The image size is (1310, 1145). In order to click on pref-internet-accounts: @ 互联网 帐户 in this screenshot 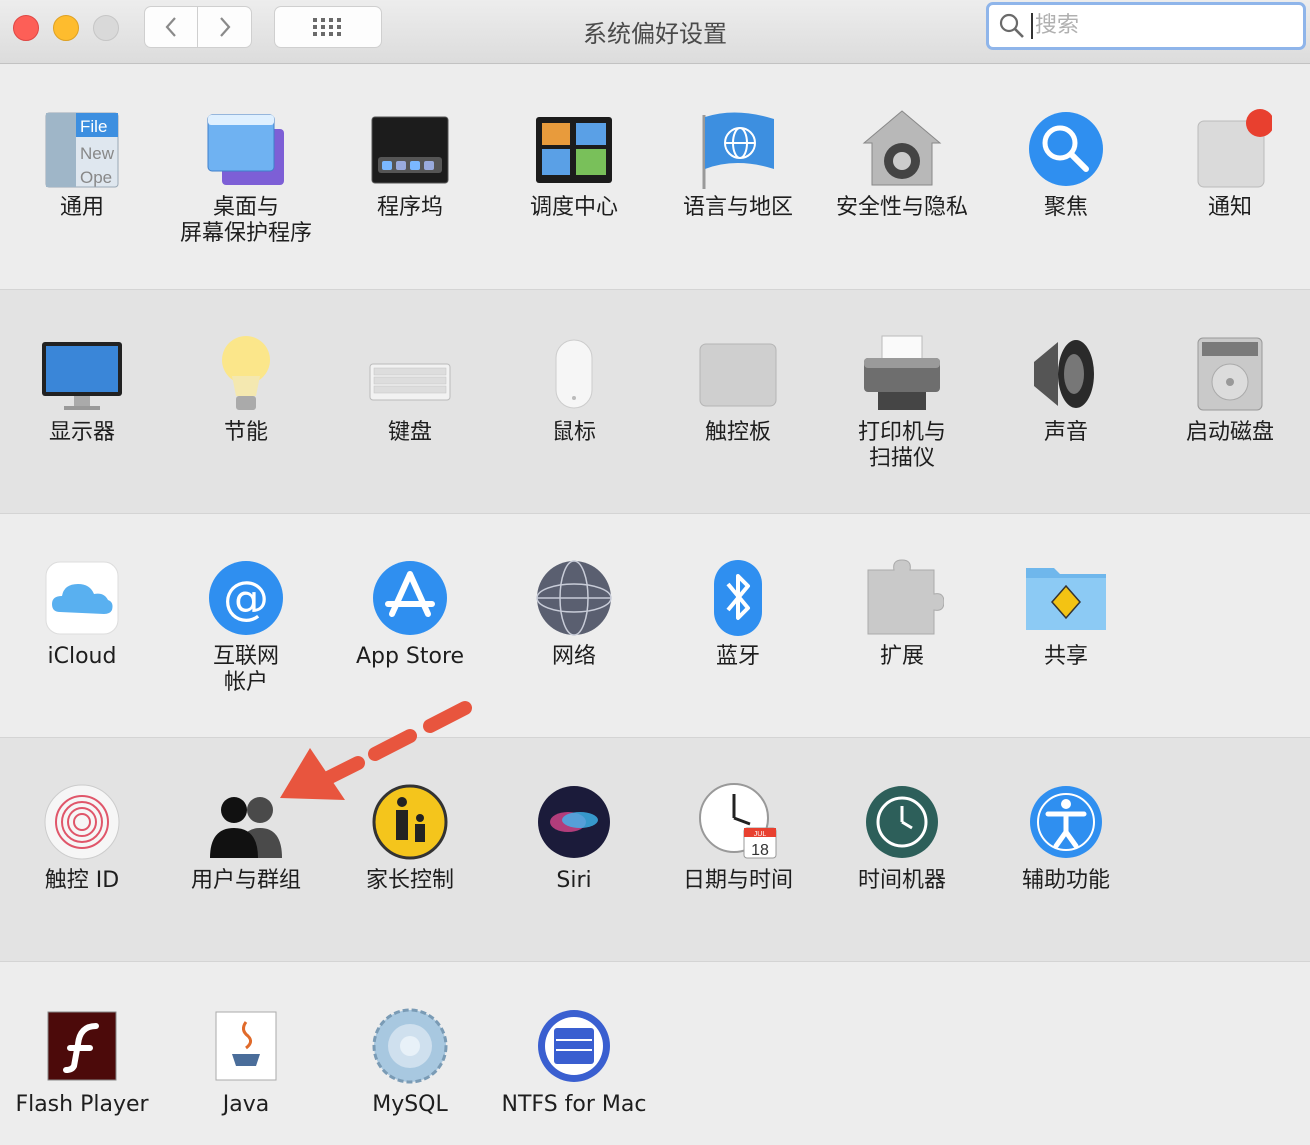, I will do `click(246, 626)`.